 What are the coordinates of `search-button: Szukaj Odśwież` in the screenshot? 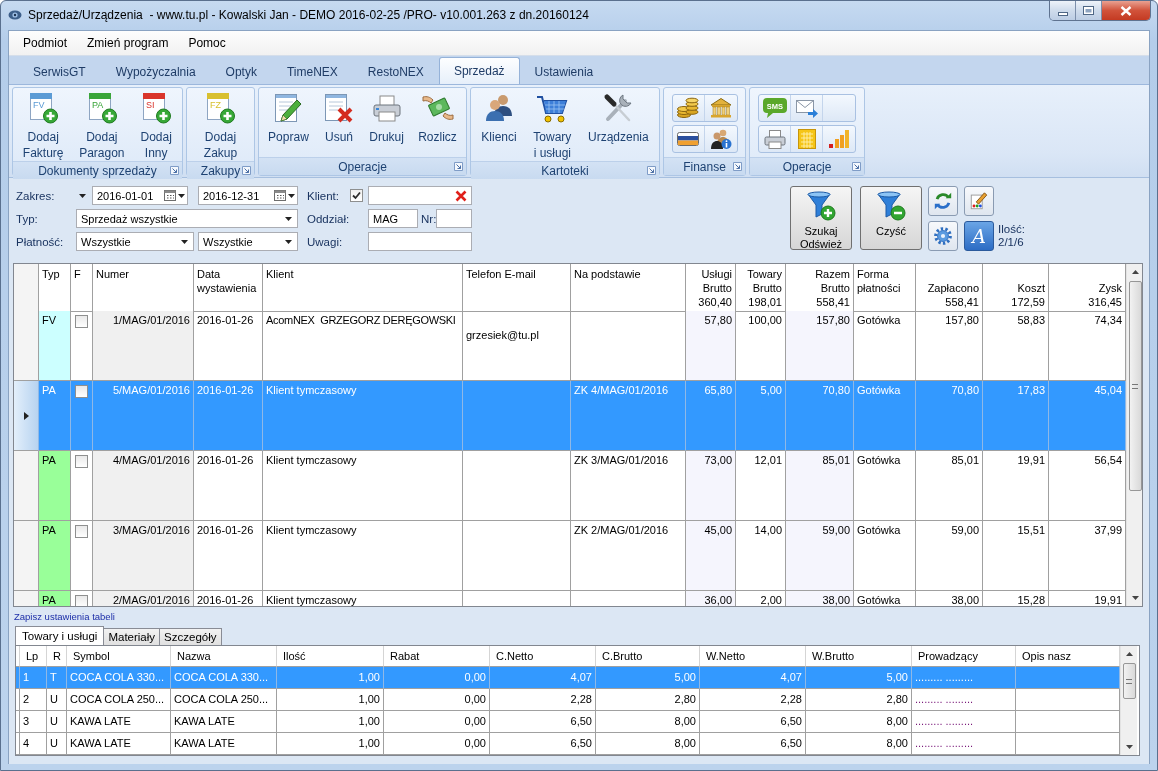 It's located at (821, 218).